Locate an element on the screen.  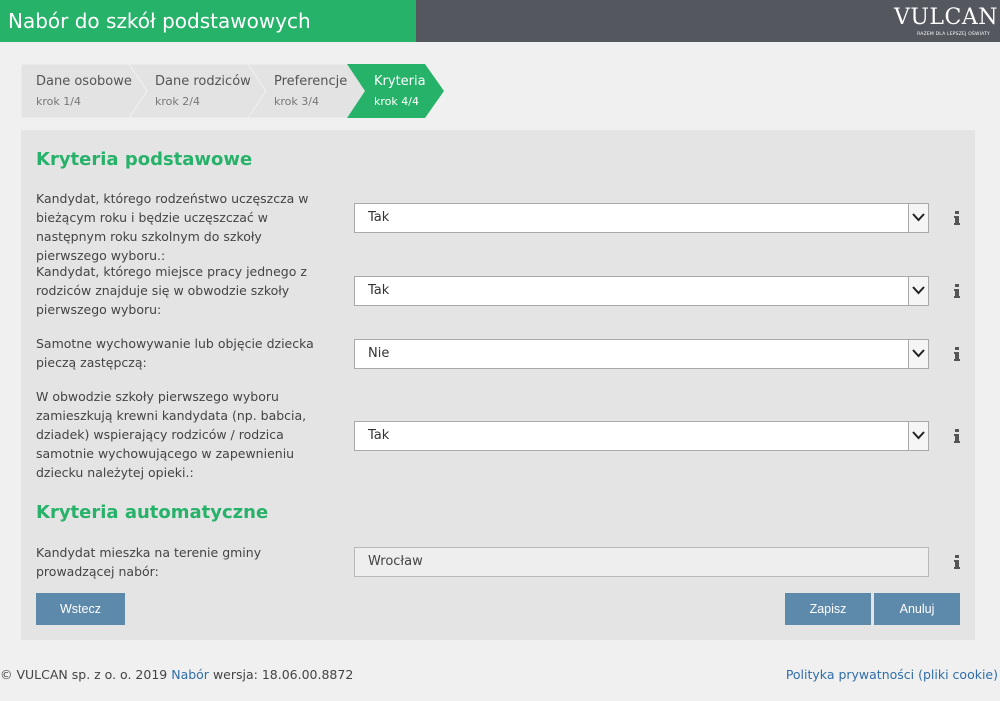
section-title-basic: Kryteria podstawowe is located at coordinates (144, 159).